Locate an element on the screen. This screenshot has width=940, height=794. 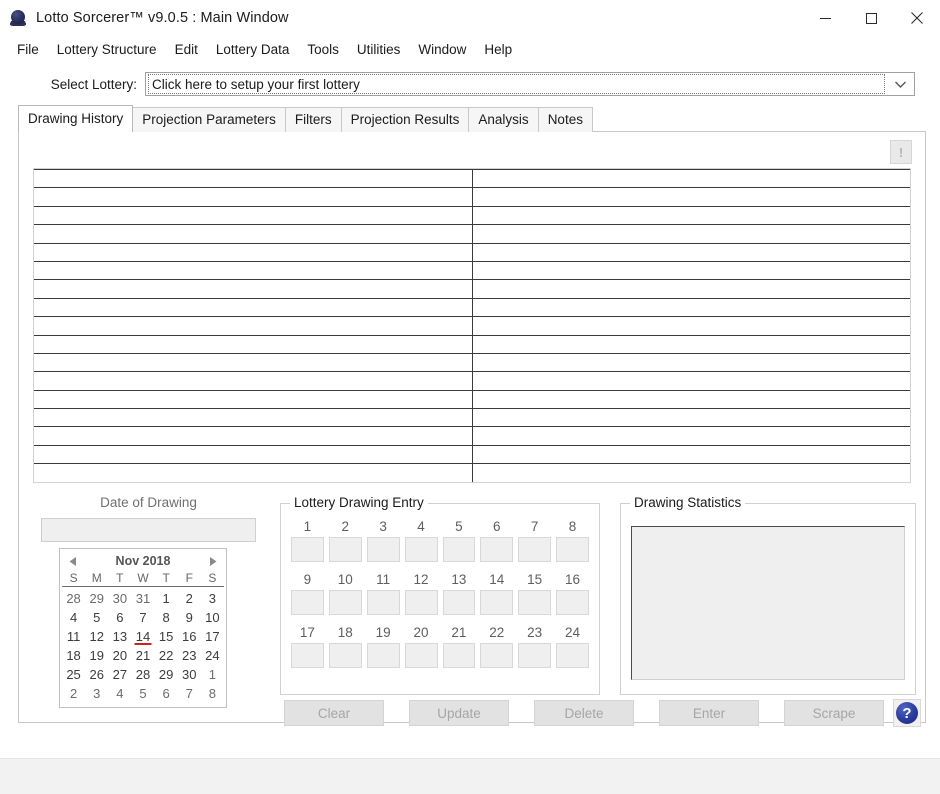
maximize-button is located at coordinates (871, 18).